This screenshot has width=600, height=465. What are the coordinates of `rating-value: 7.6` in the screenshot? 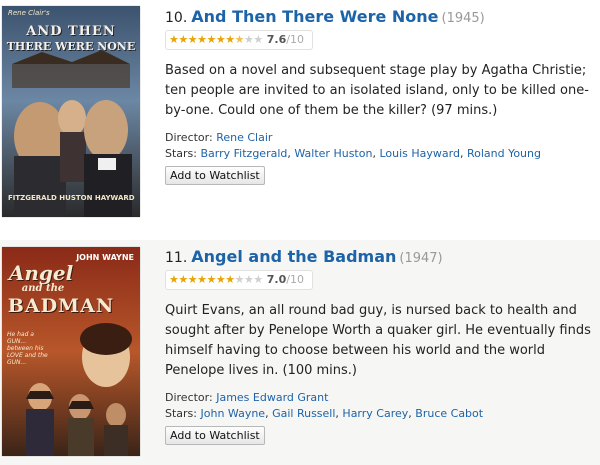 It's located at (276, 39).